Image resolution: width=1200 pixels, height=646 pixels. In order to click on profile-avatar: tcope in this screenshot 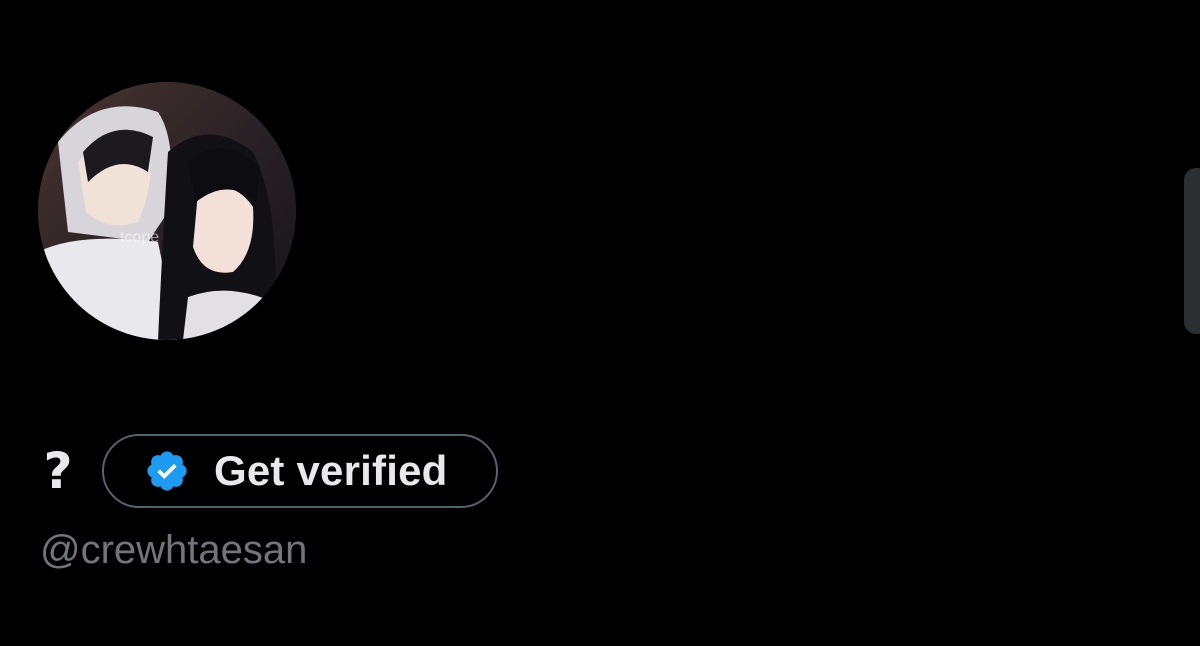, I will do `click(167, 211)`.